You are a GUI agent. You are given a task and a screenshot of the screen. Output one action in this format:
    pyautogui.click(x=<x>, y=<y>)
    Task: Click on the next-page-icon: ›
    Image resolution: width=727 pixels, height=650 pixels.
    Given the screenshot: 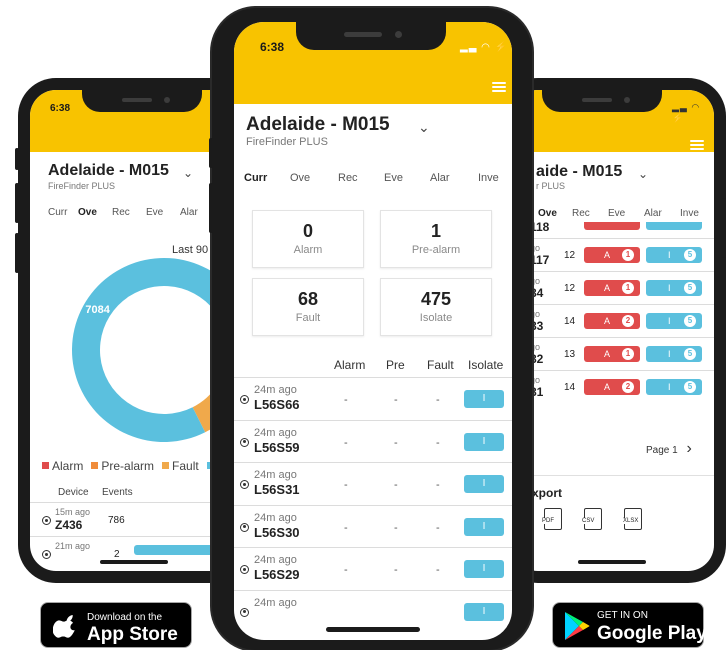 What is the action you would take?
    pyautogui.click(x=688, y=448)
    